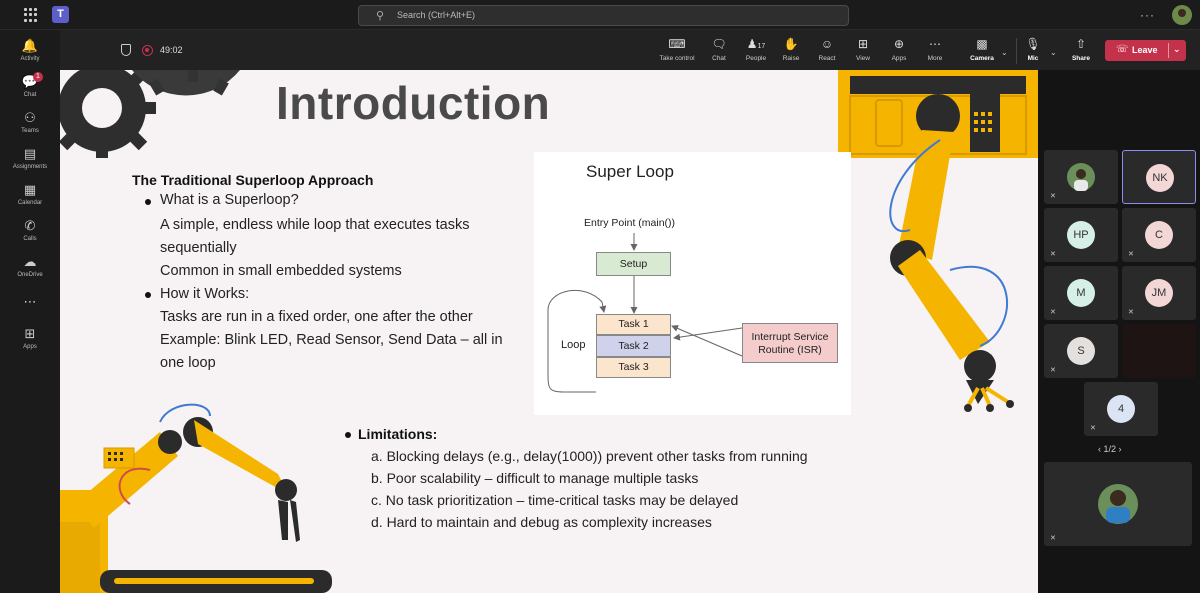 The width and height of the screenshot is (1200, 593). What do you see at coordinates (253, 180) in the screenshot?
I see `section-heading: The Traditional Superloop Approach` at bounding box center [253, 180].